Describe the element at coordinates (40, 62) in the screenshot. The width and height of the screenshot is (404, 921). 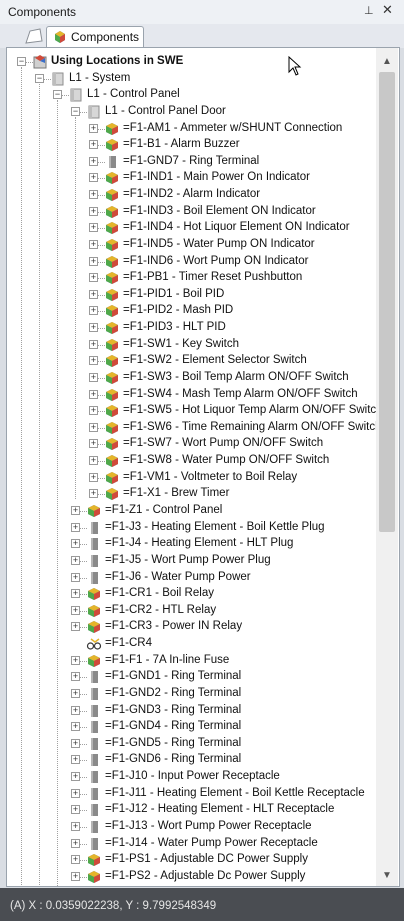
I see `root-icon` at that location.